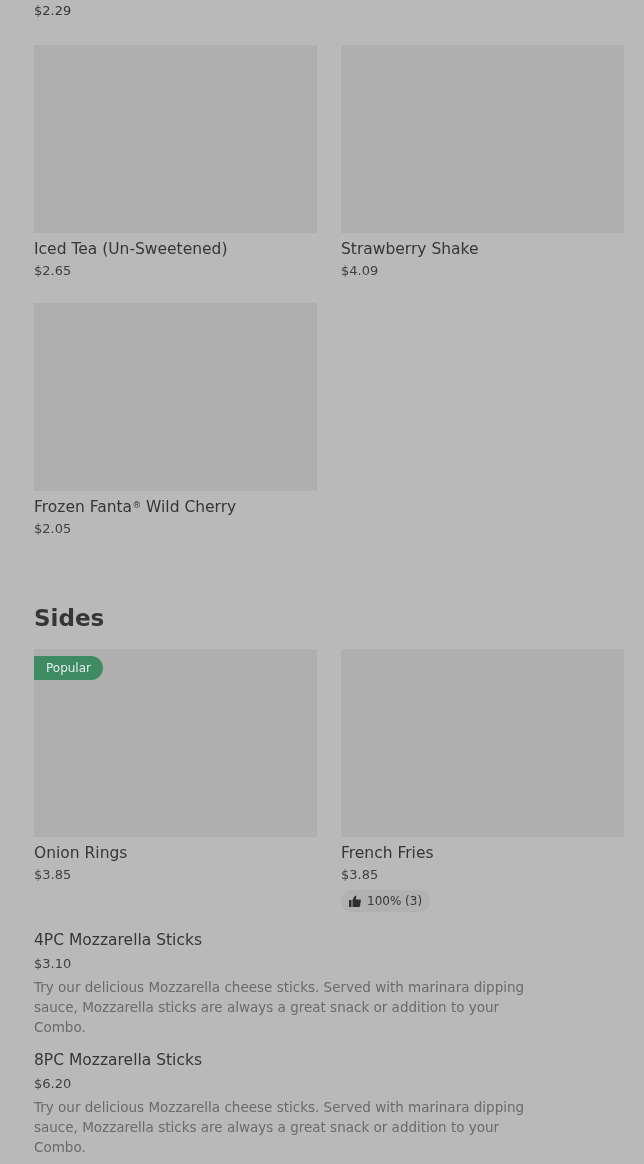 The image size is (644, 1164). Describe the element at coordinates (395, 901) in the screenshot. I see `rating-text: 100% (3)` at that location.